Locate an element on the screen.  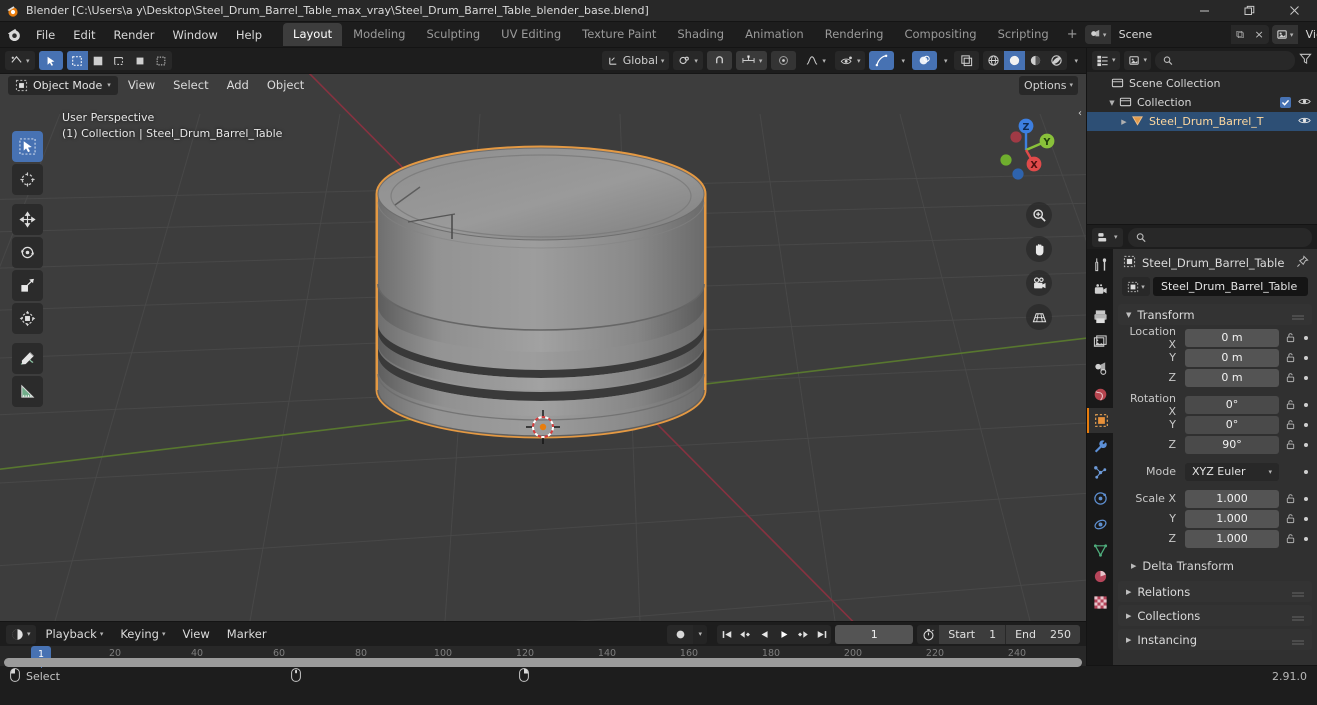
timeline-menu-playback: Playback ▾ is located at coordinates (75, 634).